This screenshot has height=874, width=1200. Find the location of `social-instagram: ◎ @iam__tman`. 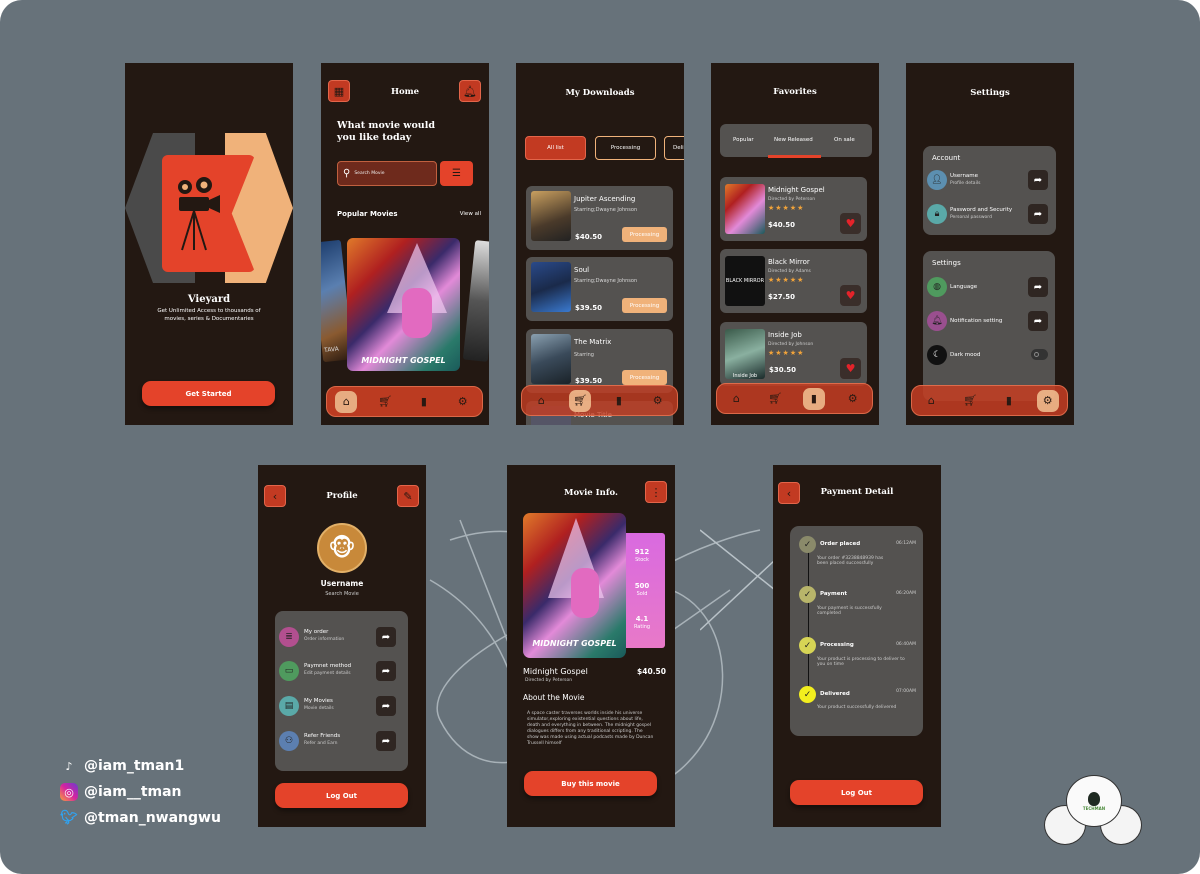

social-instagram: ◎ @iam__tman is located at coordinates (121, 792).